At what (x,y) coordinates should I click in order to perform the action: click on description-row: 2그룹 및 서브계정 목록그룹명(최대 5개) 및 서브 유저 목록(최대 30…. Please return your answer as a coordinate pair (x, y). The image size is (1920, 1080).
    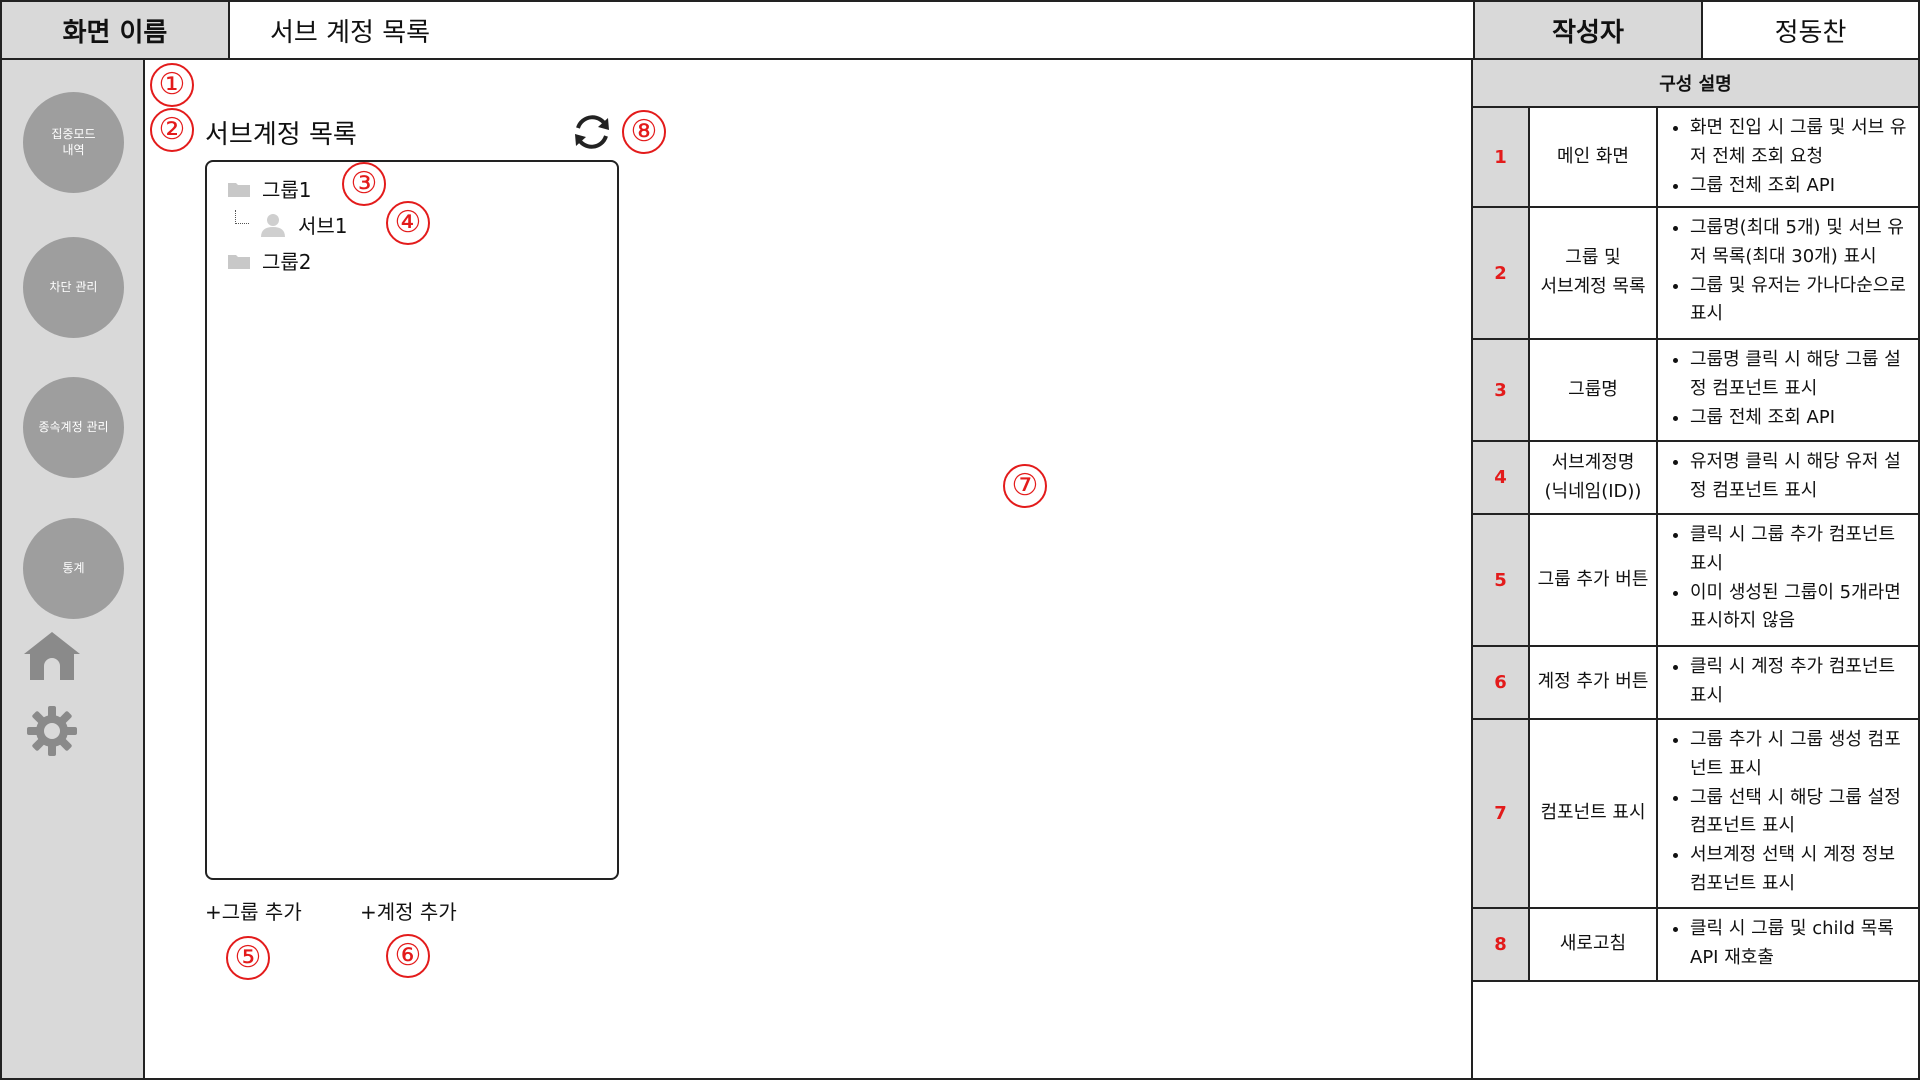
    Looking at the image, I should click on (1695, 274).